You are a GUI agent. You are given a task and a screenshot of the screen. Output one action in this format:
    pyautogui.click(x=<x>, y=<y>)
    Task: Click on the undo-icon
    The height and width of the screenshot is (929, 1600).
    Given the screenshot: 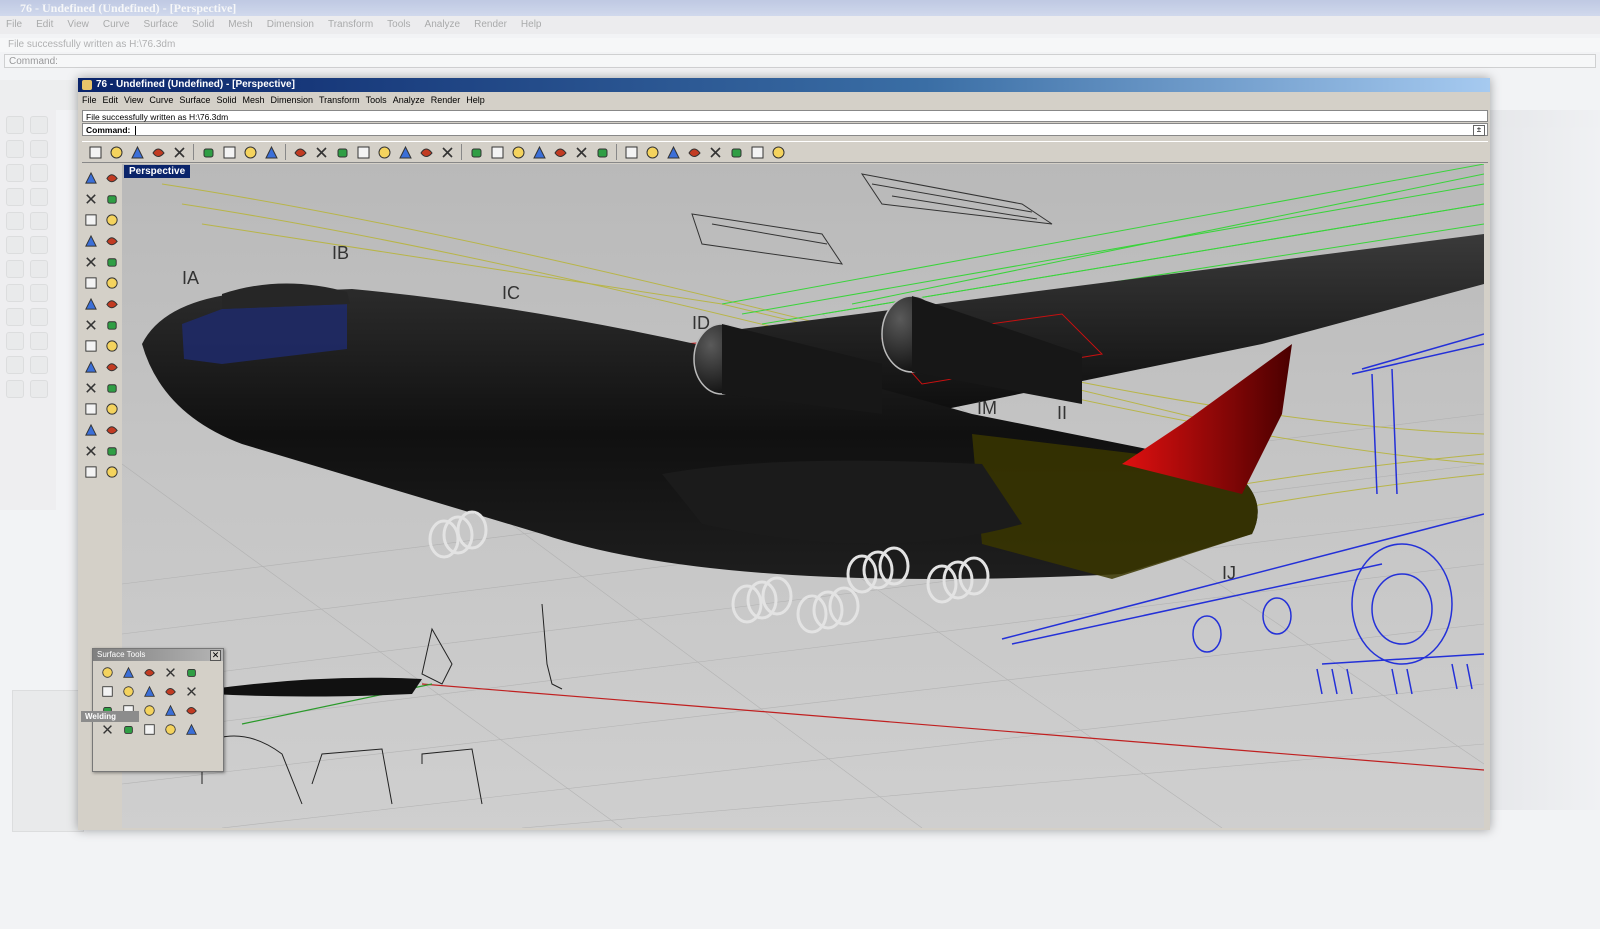 What is the action you would take?
    pyautogui.click(x=271, y=152)
    